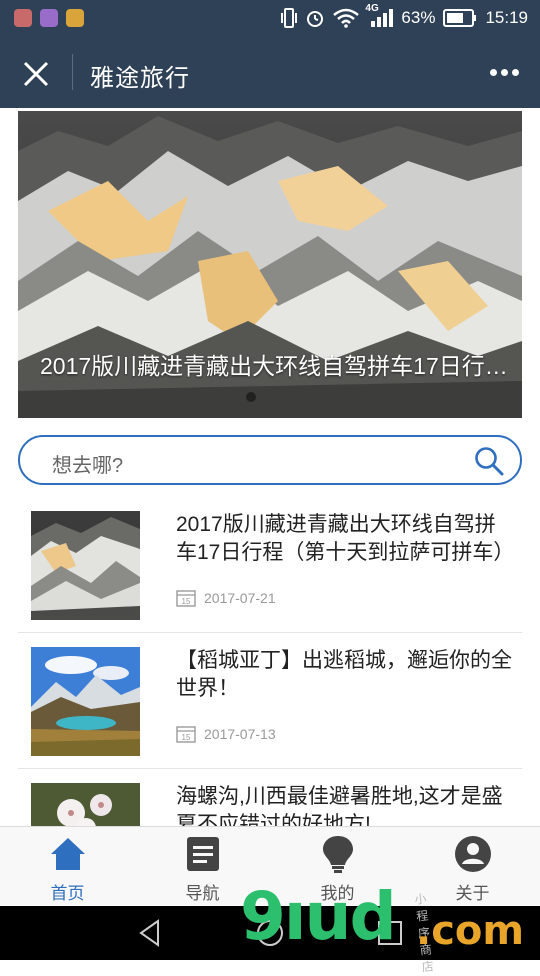 The width and height of the screenshot is (540, 976). I want to click on search-icon, so click(489, 461).